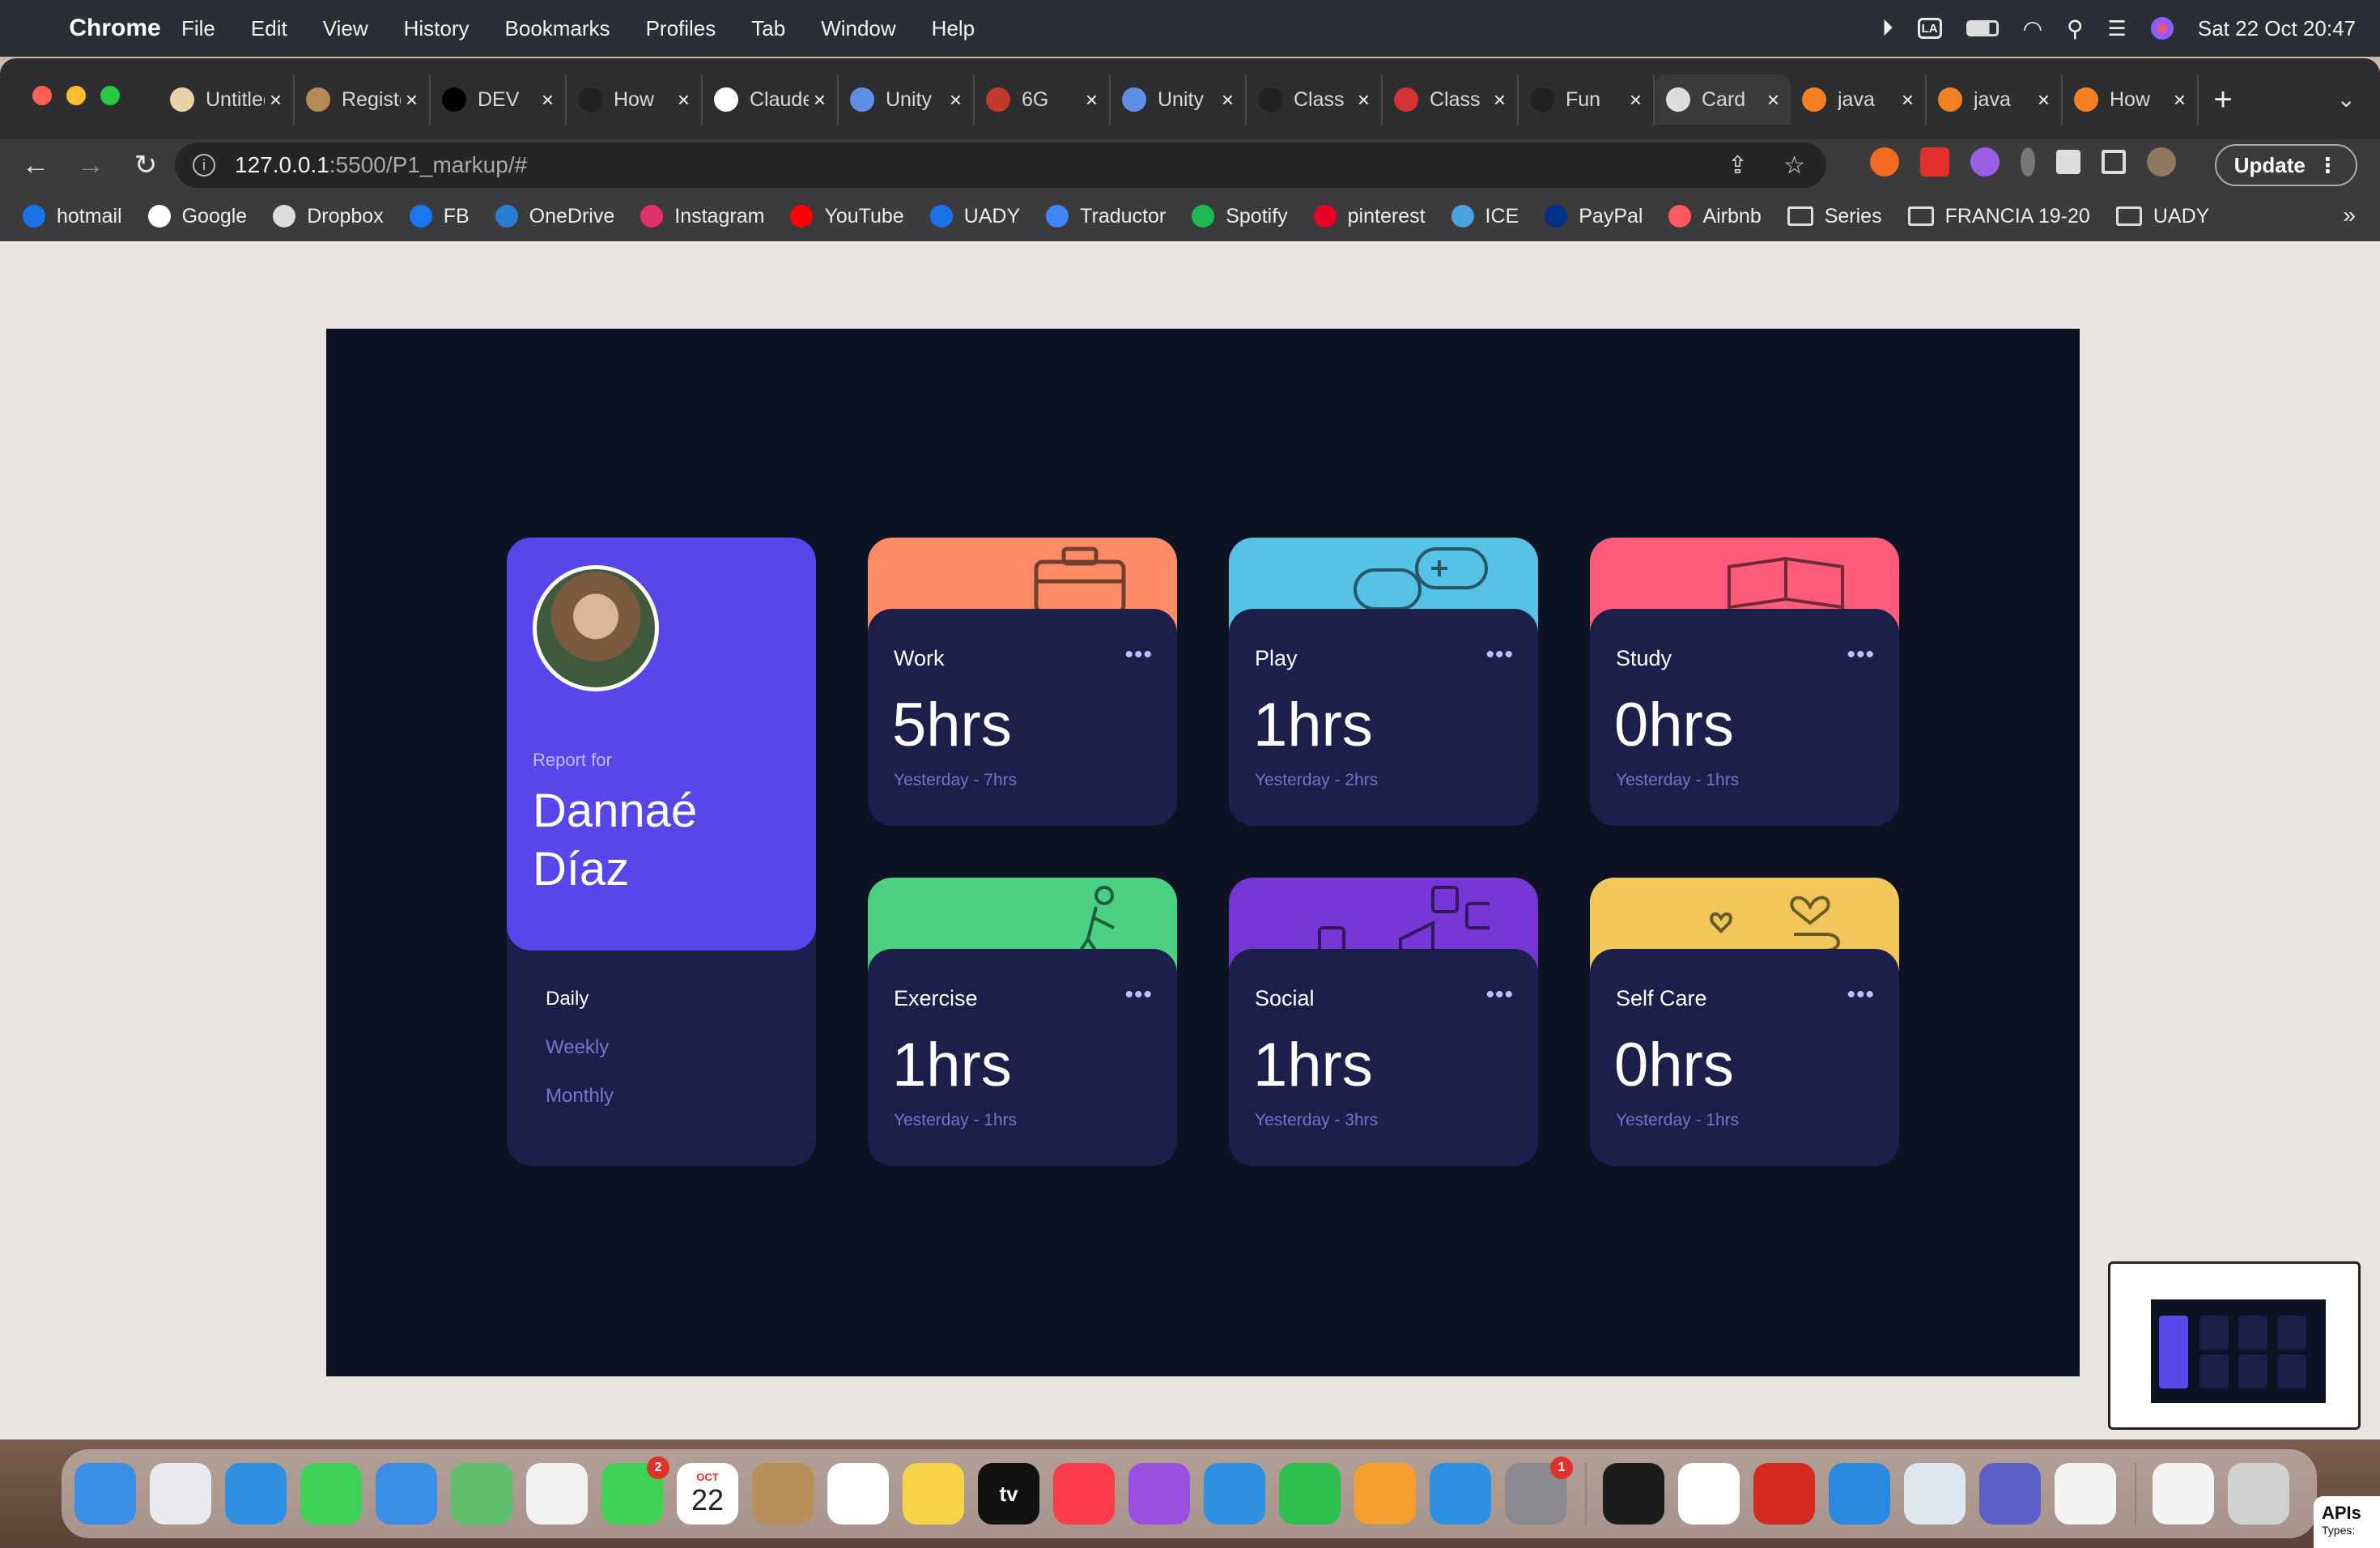  Describe the element at coordinates (1985, 161) in the screenshot. I see `extension-purple-icon` at that location.